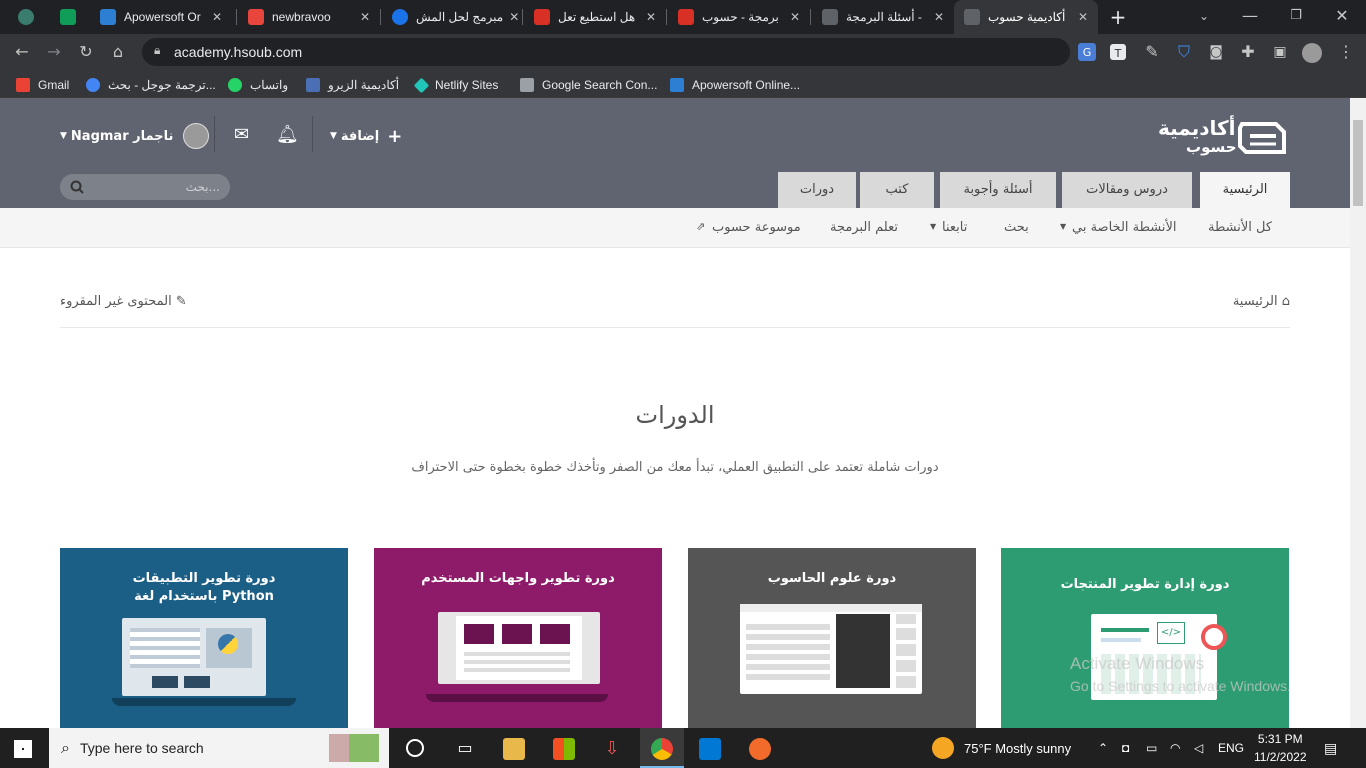 This screenshot has height=768, width=1366. I want to click on puzzle-icon: ✚, so click(1248, 52).